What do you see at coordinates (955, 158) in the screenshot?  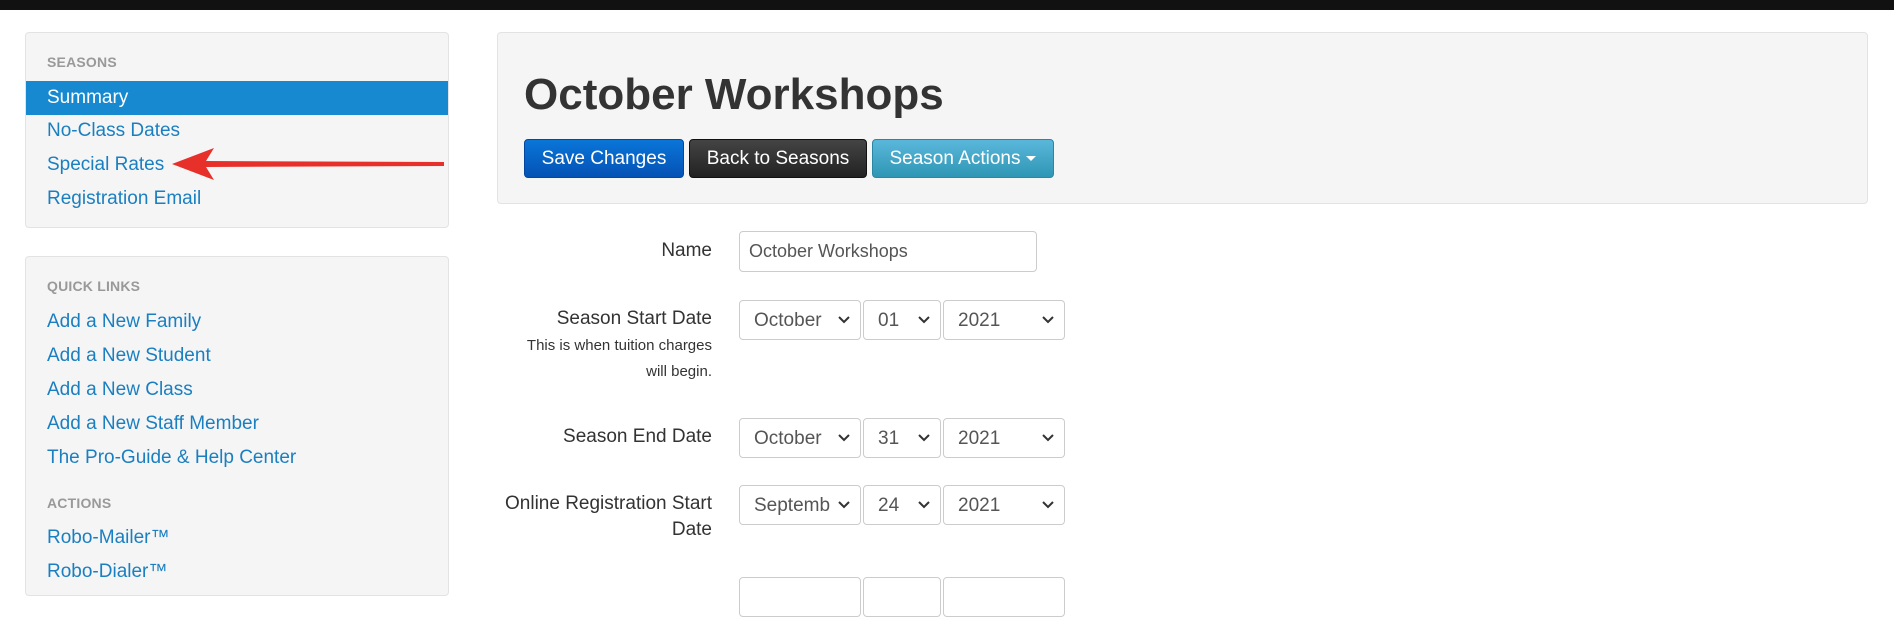 I see `season-actions-label: Season Actions` at bounding box center [955, 158].